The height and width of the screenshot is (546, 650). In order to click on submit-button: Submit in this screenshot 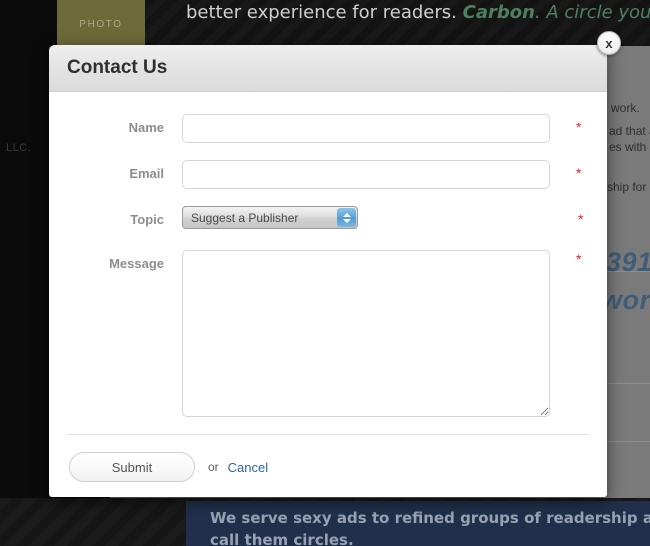, I will do `click(132, 467)`.